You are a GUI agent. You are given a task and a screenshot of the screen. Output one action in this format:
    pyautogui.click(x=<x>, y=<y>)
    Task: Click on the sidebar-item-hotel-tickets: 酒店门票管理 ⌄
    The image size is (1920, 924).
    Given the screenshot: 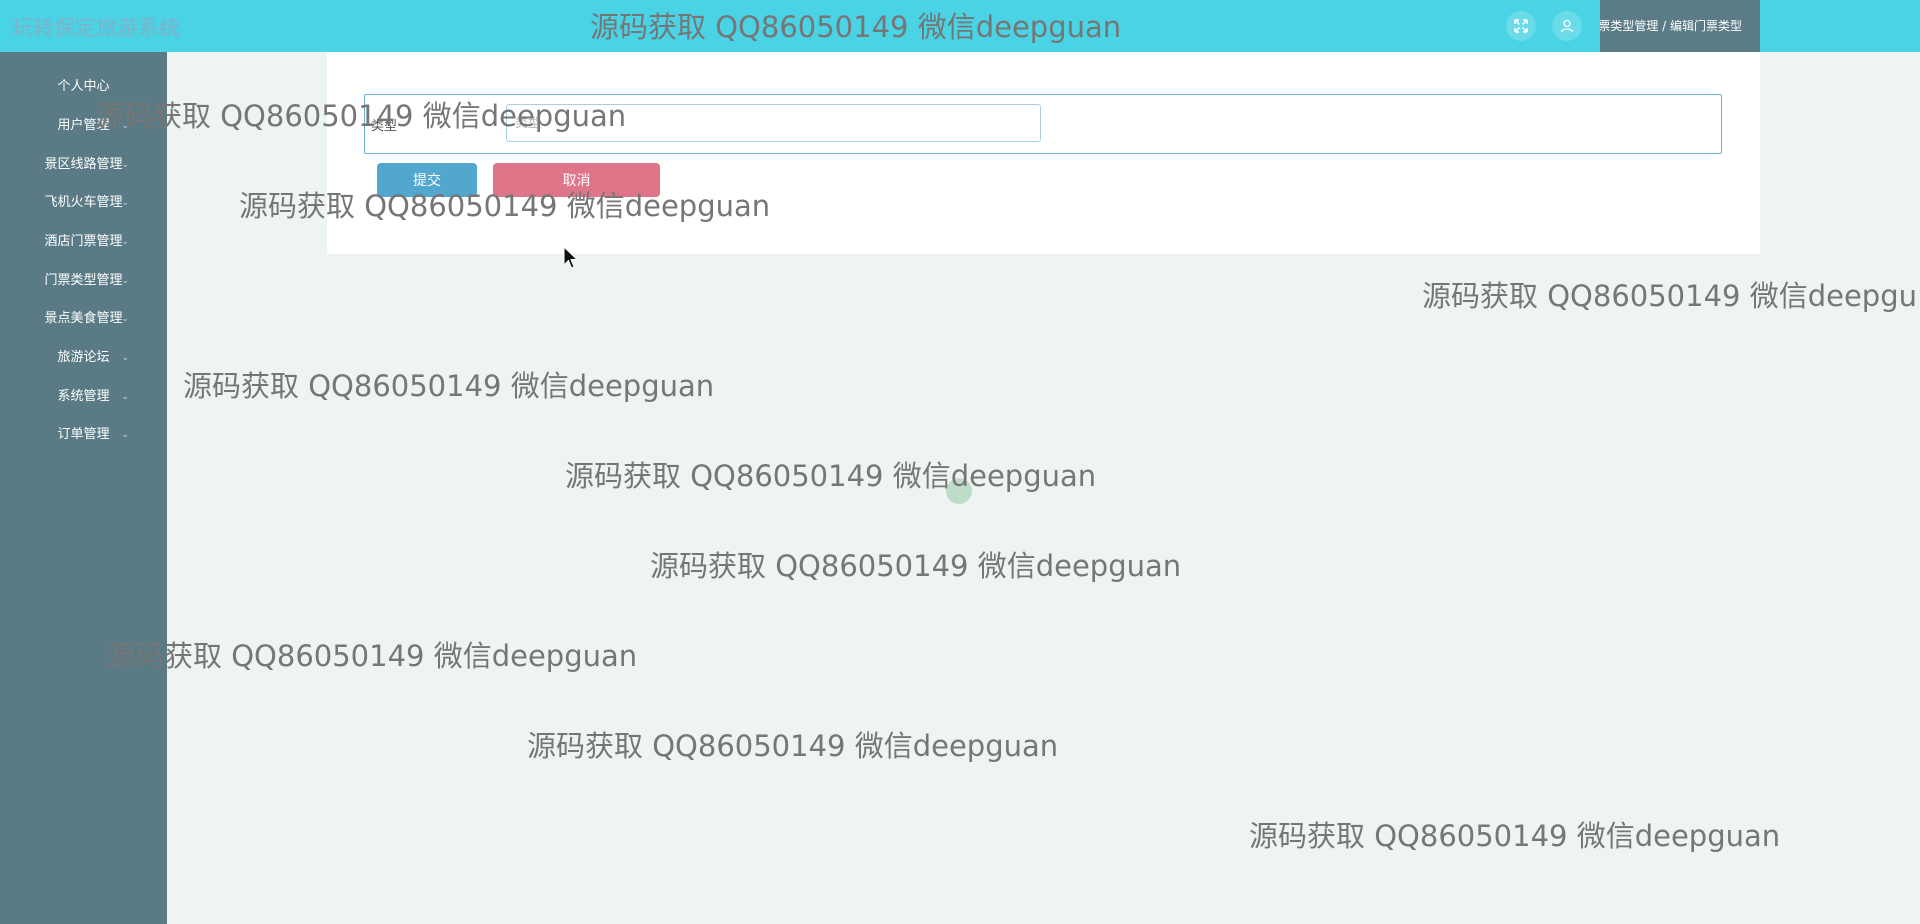 What is the action you would take?
    pyautogui.click(x=83, y=242)
    